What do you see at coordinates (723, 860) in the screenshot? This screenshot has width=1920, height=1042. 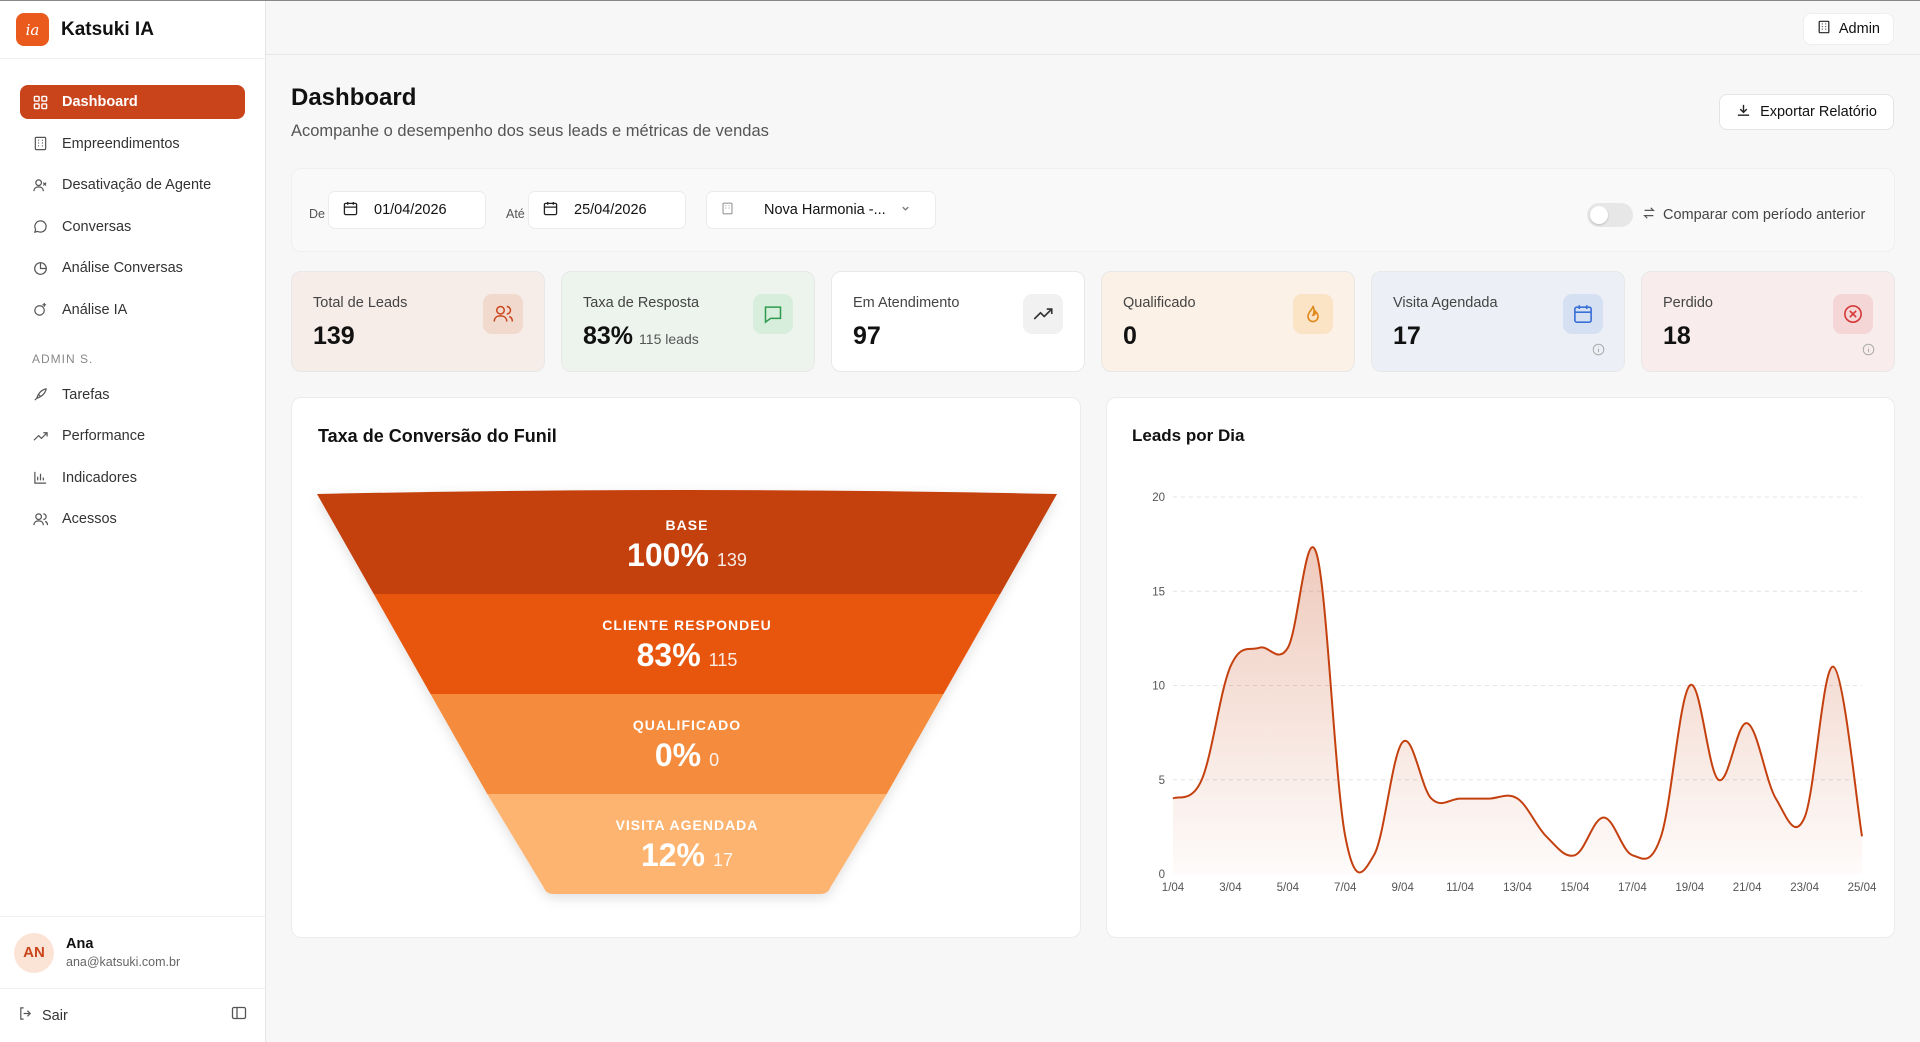 I see `funnel-stage-count: 17` at bounding box center [723, 860].